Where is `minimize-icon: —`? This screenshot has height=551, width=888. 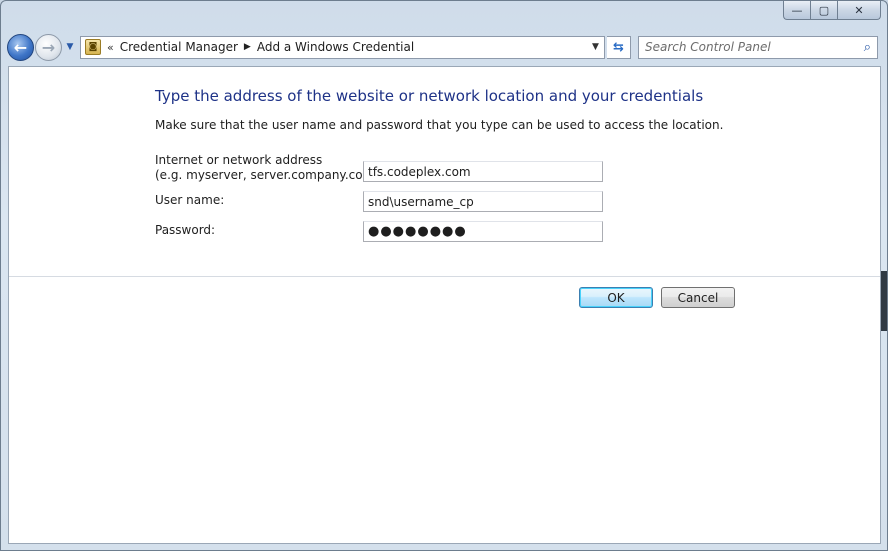
minimize-icon: — is located at coordinates (797, 10).